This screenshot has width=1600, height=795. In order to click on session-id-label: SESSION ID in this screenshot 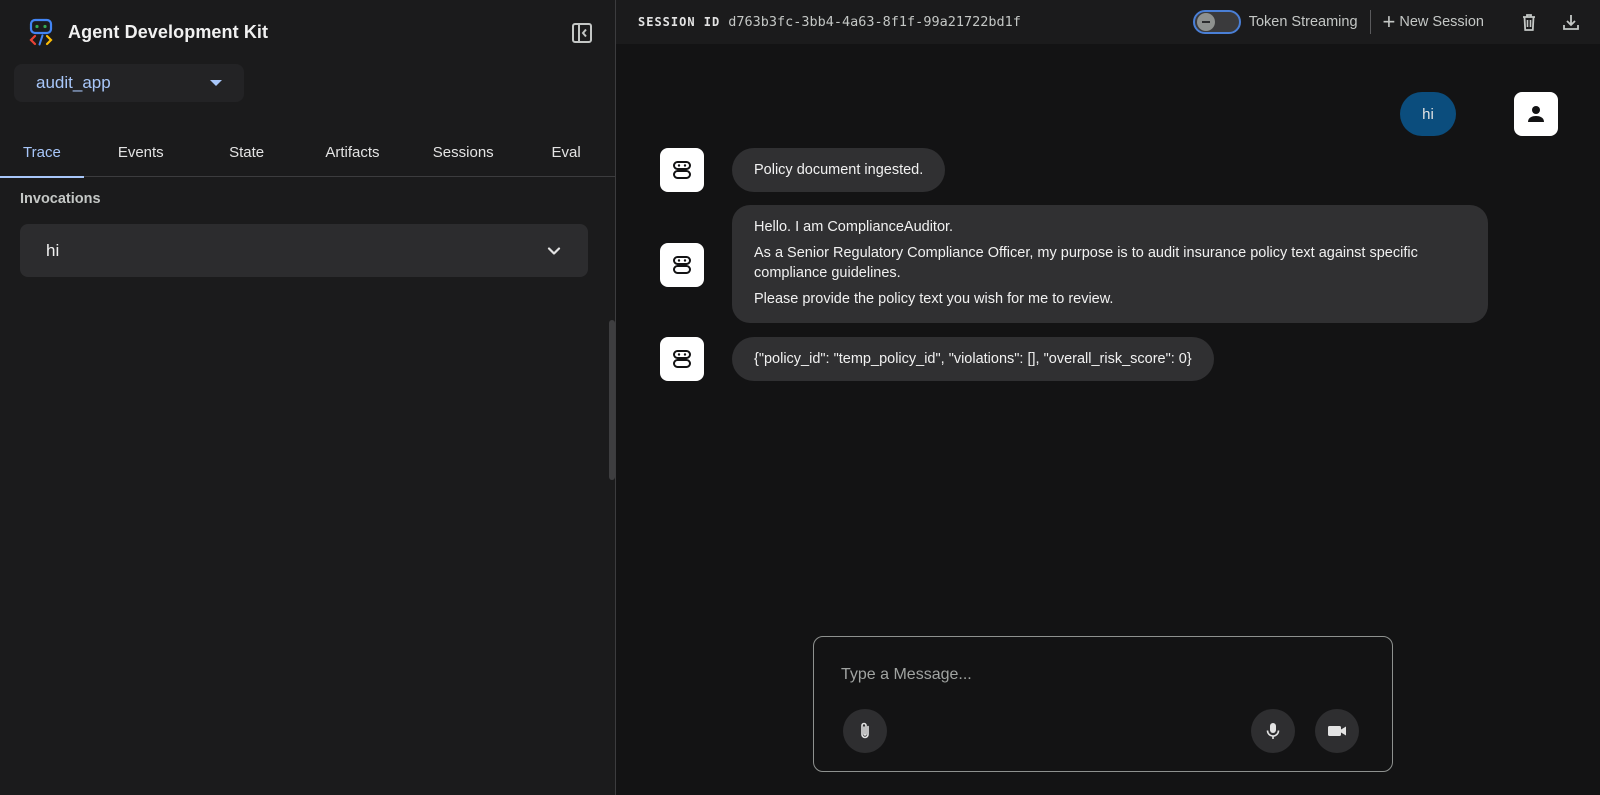, I will do `click(679, 22)`.